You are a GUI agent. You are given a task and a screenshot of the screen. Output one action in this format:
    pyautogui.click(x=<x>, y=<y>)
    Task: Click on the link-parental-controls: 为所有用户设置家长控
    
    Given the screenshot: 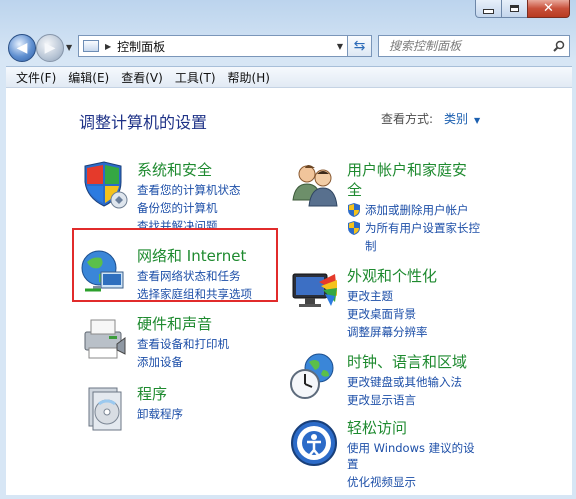 What is the action you would take?
    pyautogui.click(x=422, y=228)
    